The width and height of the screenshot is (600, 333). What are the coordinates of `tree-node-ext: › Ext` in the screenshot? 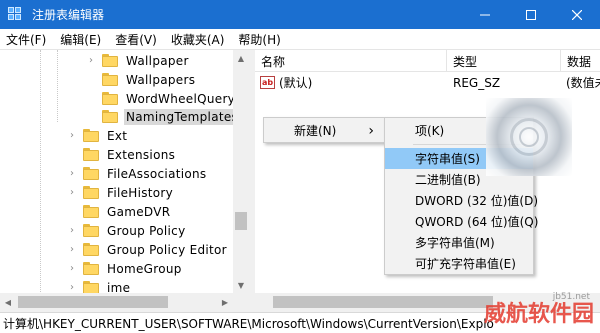 It's located at (98, 135).